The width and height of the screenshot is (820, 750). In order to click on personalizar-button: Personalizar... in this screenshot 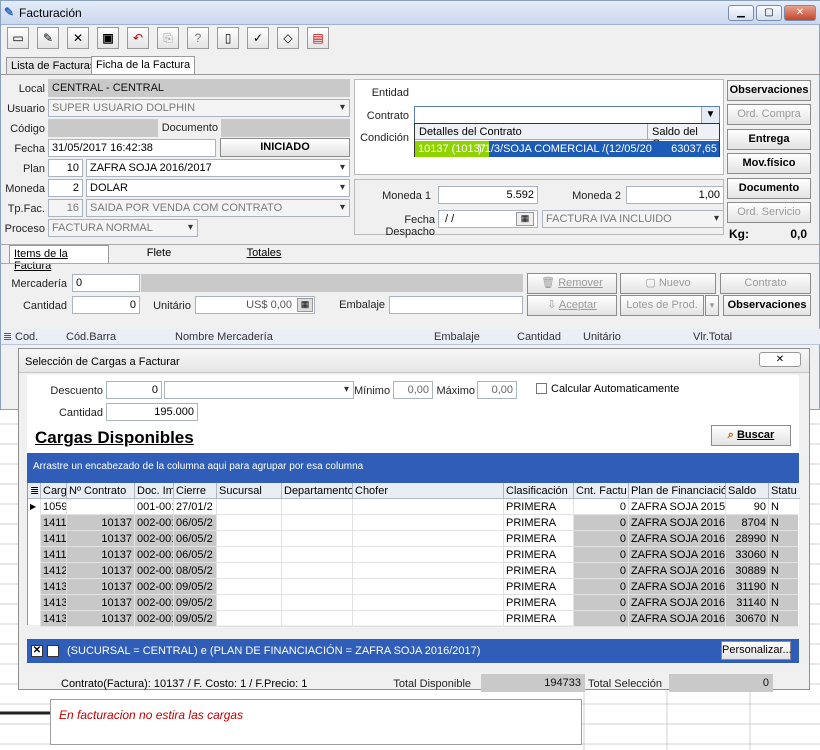, I will do `click(756, 650)`.